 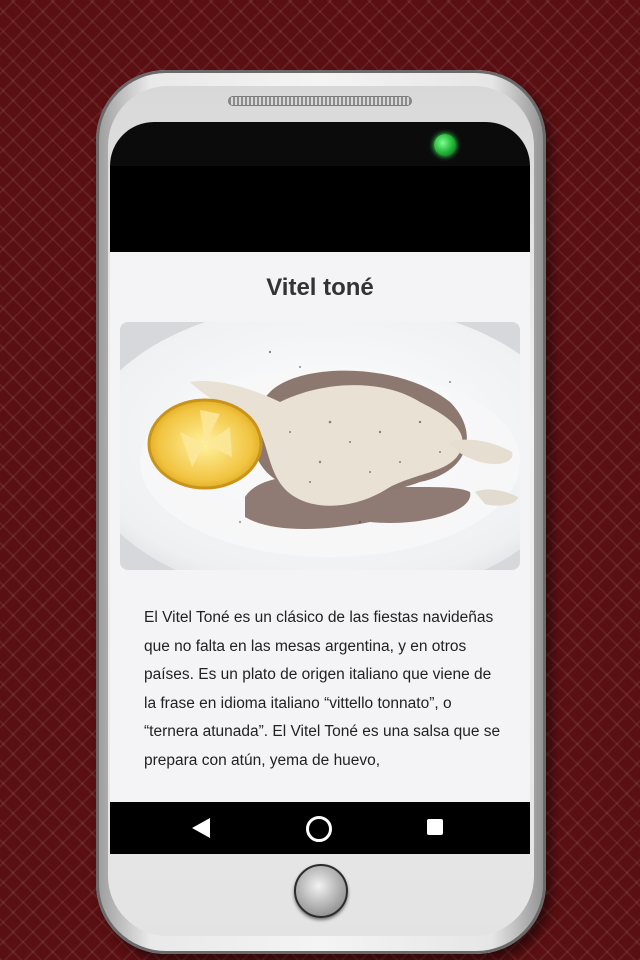 I want to click on home-circle-icon, so click(x=319, y=829).